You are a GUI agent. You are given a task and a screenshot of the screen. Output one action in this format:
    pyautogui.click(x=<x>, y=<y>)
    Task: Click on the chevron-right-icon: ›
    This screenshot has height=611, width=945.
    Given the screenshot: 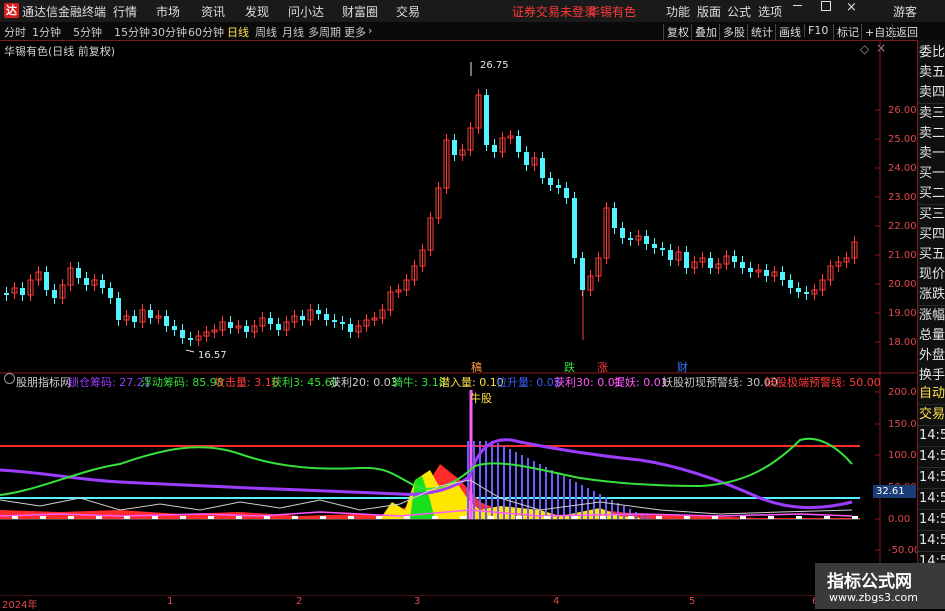 What is the action you would take?
    pyautogui.click(x=370, y=30)
    